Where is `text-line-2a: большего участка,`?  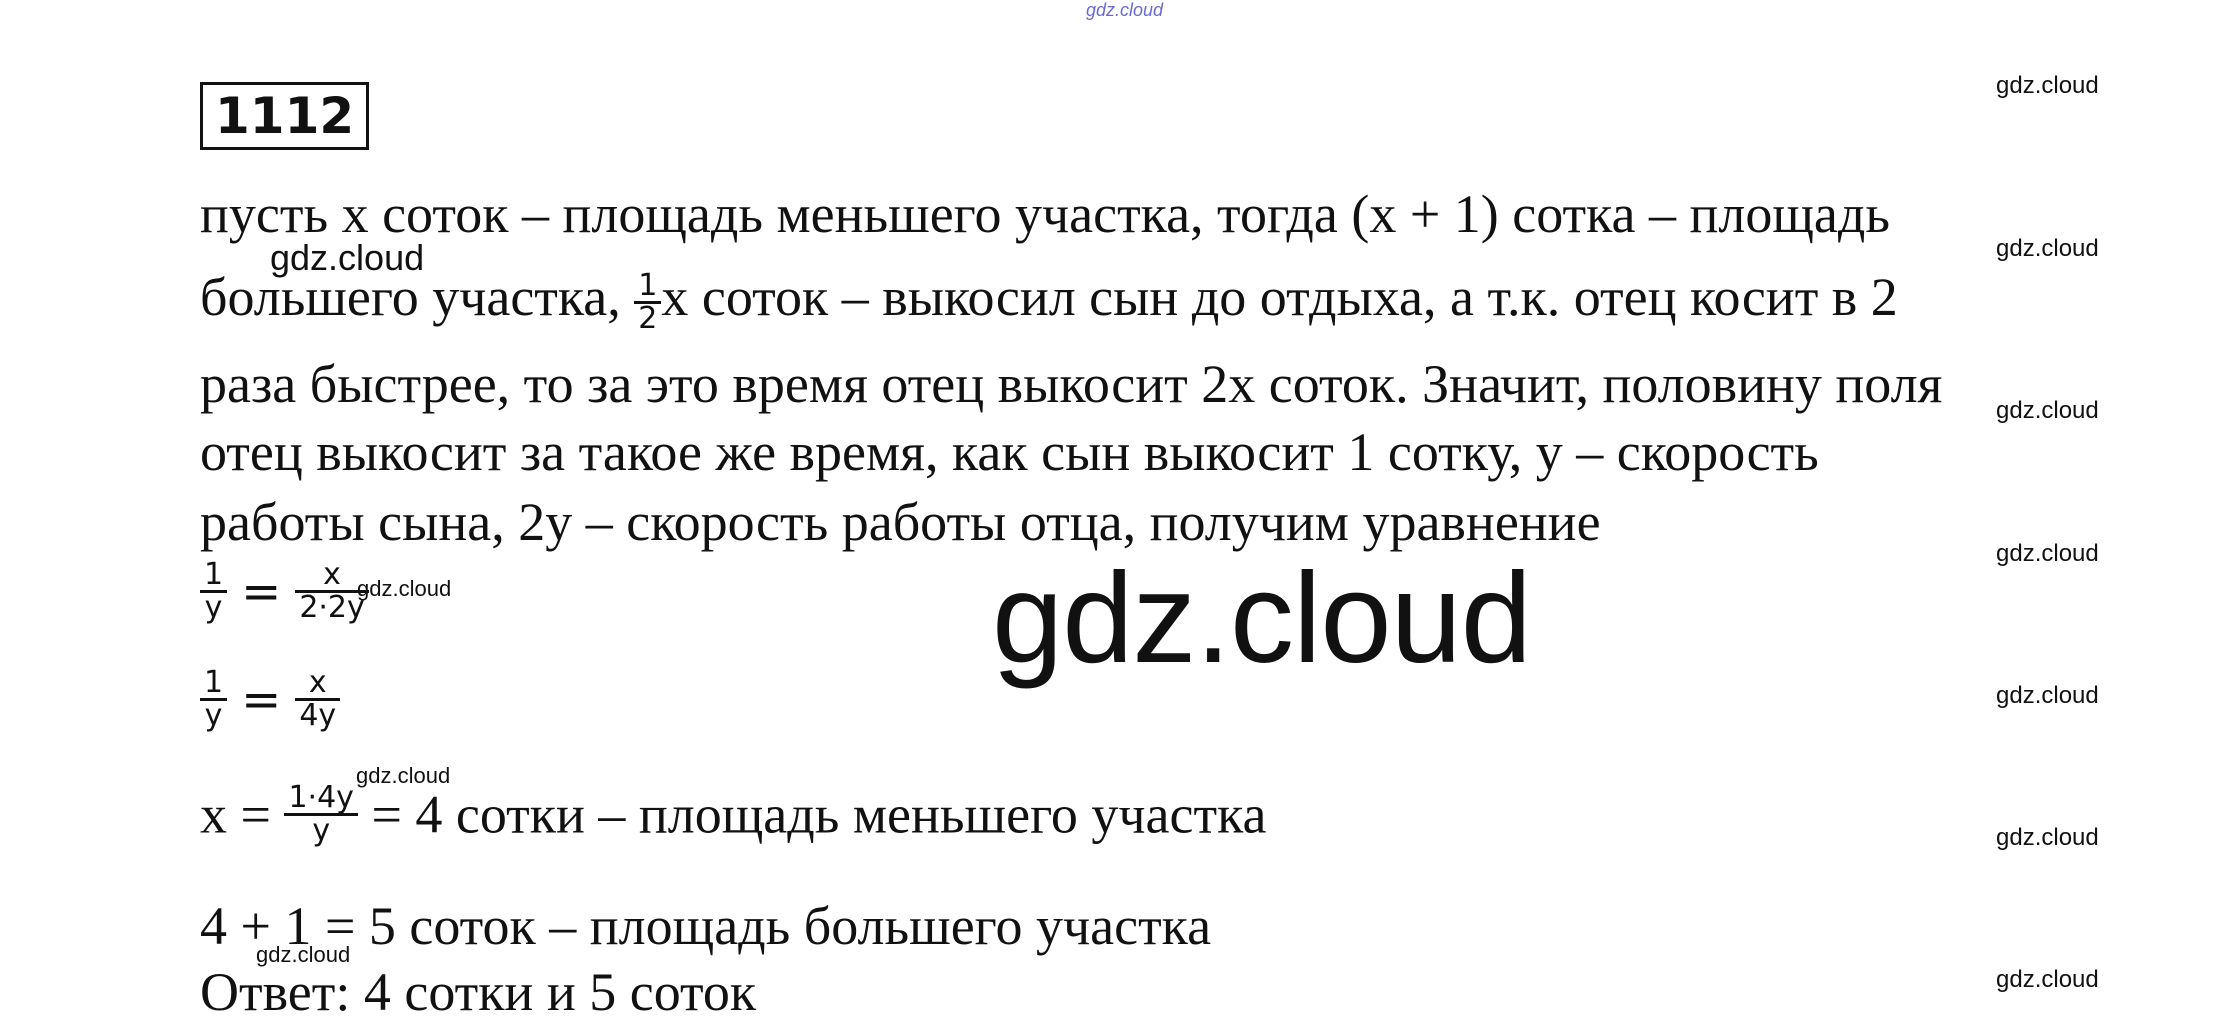
text-line-2a: большего участка, is located at coordinates (417, 297).